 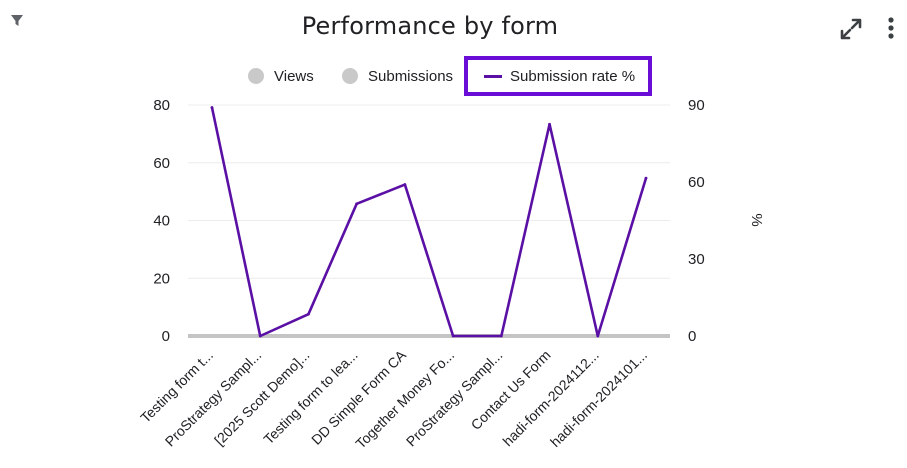 I want to click on right-axis-tick-label: 90, so click(x=696, y=105).